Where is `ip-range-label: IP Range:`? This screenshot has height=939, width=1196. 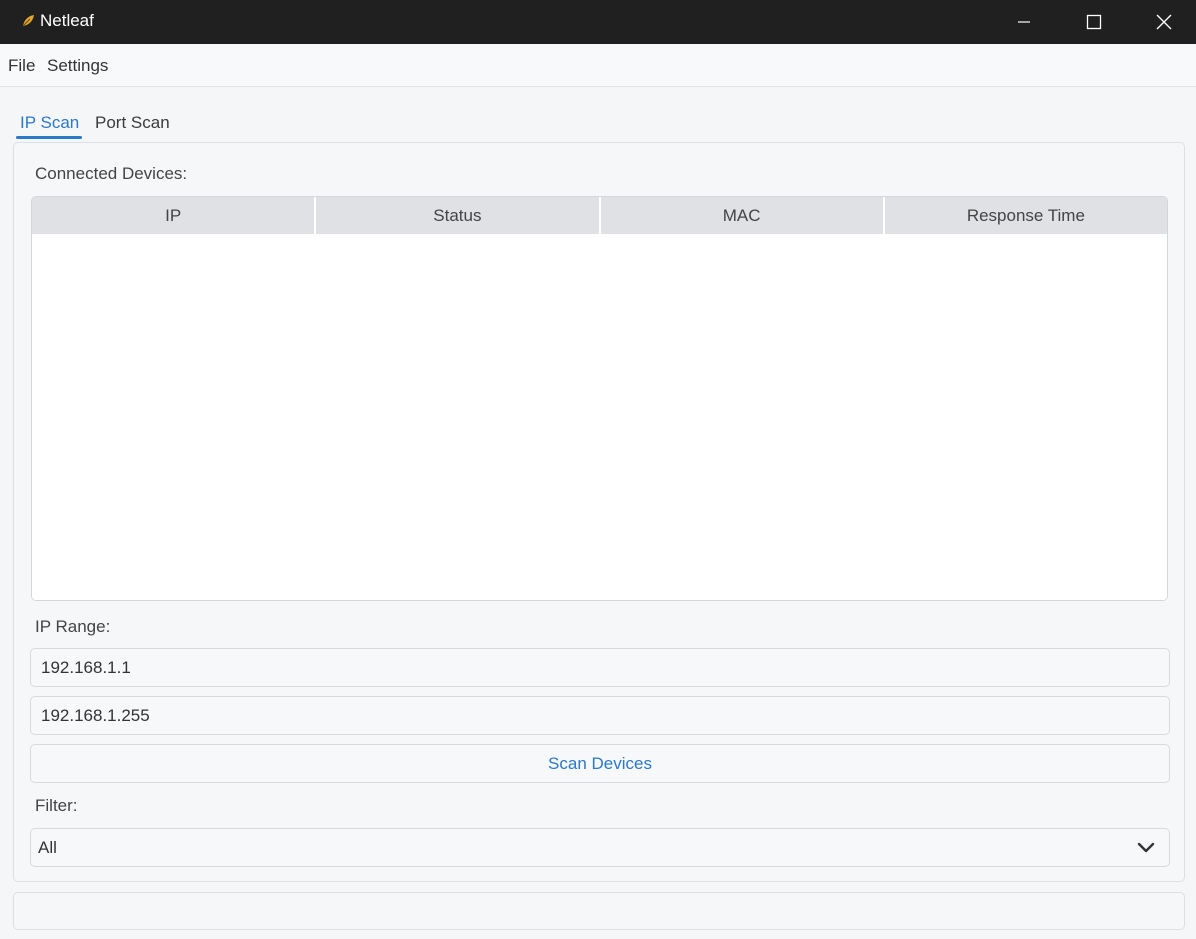
ip-range-label: IP Range: is located at coordinates (73, 626).